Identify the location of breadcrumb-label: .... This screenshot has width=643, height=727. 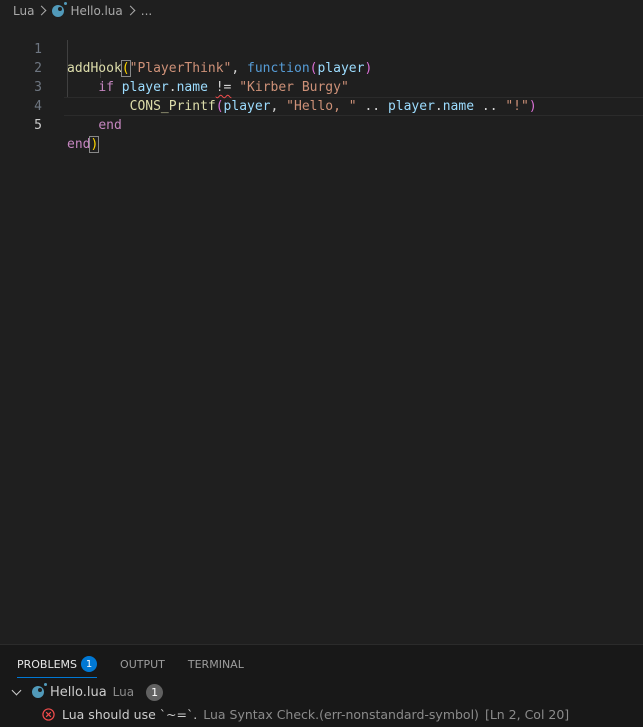
(146, 10).